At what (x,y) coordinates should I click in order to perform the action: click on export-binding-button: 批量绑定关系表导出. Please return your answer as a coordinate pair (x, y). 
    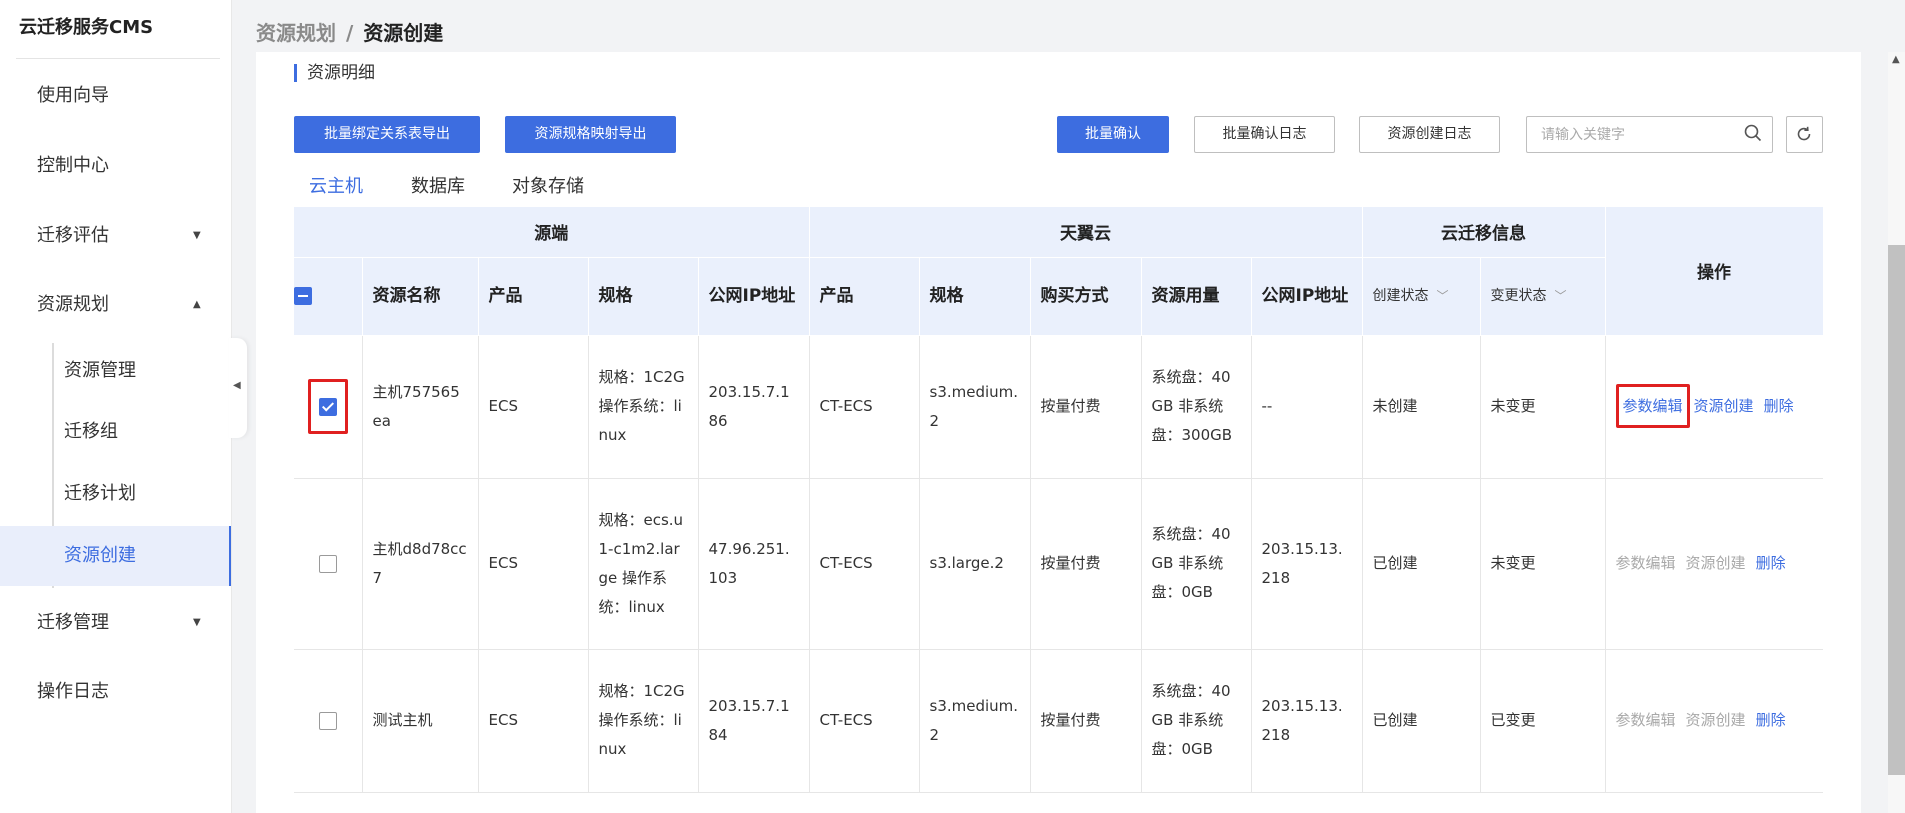
    Looking at the image, I should click on (387, 134).